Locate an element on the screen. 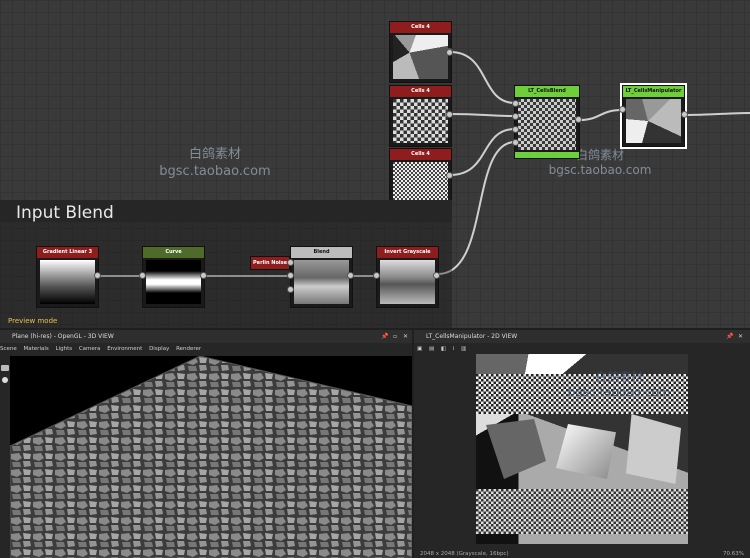  info-icon: ⅰ is located at coordinates (454, 349).